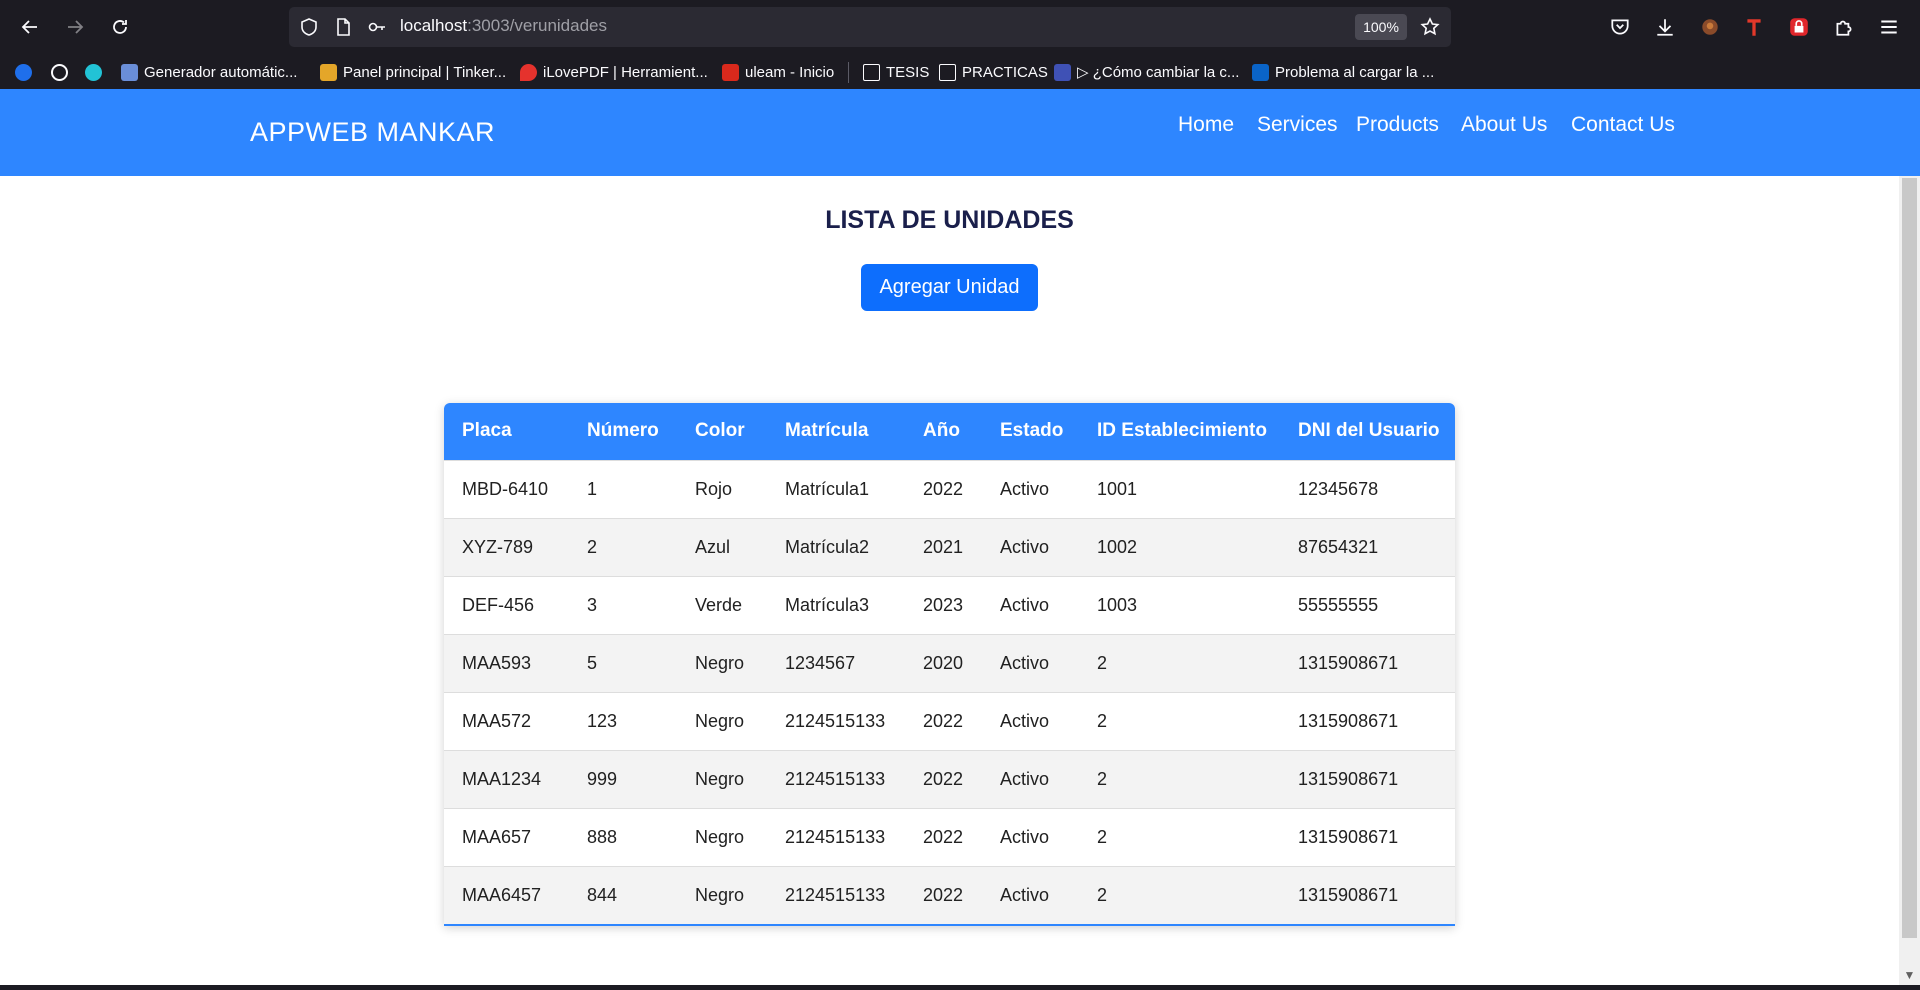  I want to click on bookmark-item: uleam - Inicio, so click(778, 72).